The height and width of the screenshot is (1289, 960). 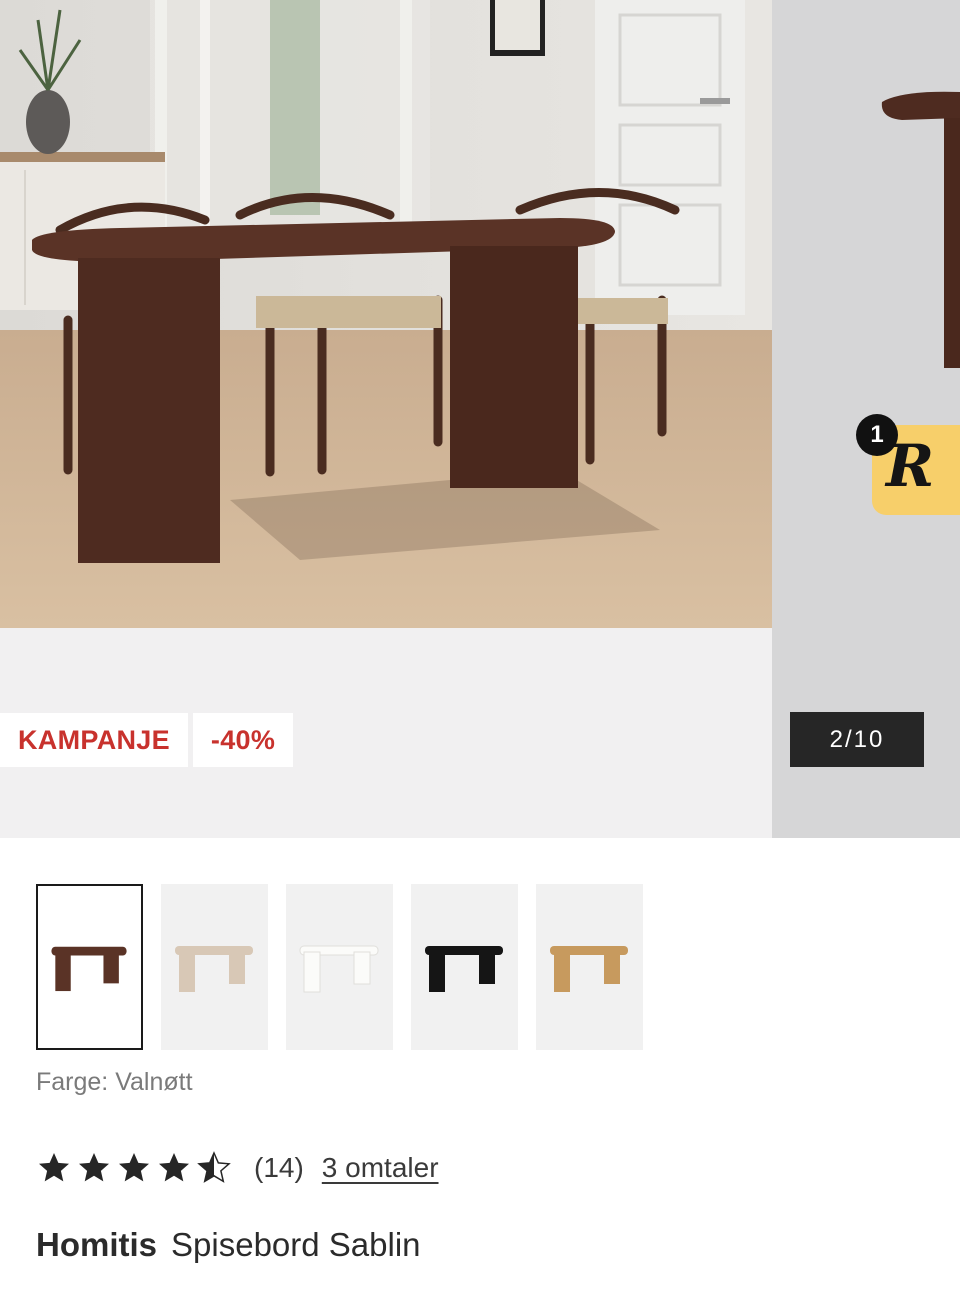 I want to click on discount-badge: -40%, so click(x=243, y=740).